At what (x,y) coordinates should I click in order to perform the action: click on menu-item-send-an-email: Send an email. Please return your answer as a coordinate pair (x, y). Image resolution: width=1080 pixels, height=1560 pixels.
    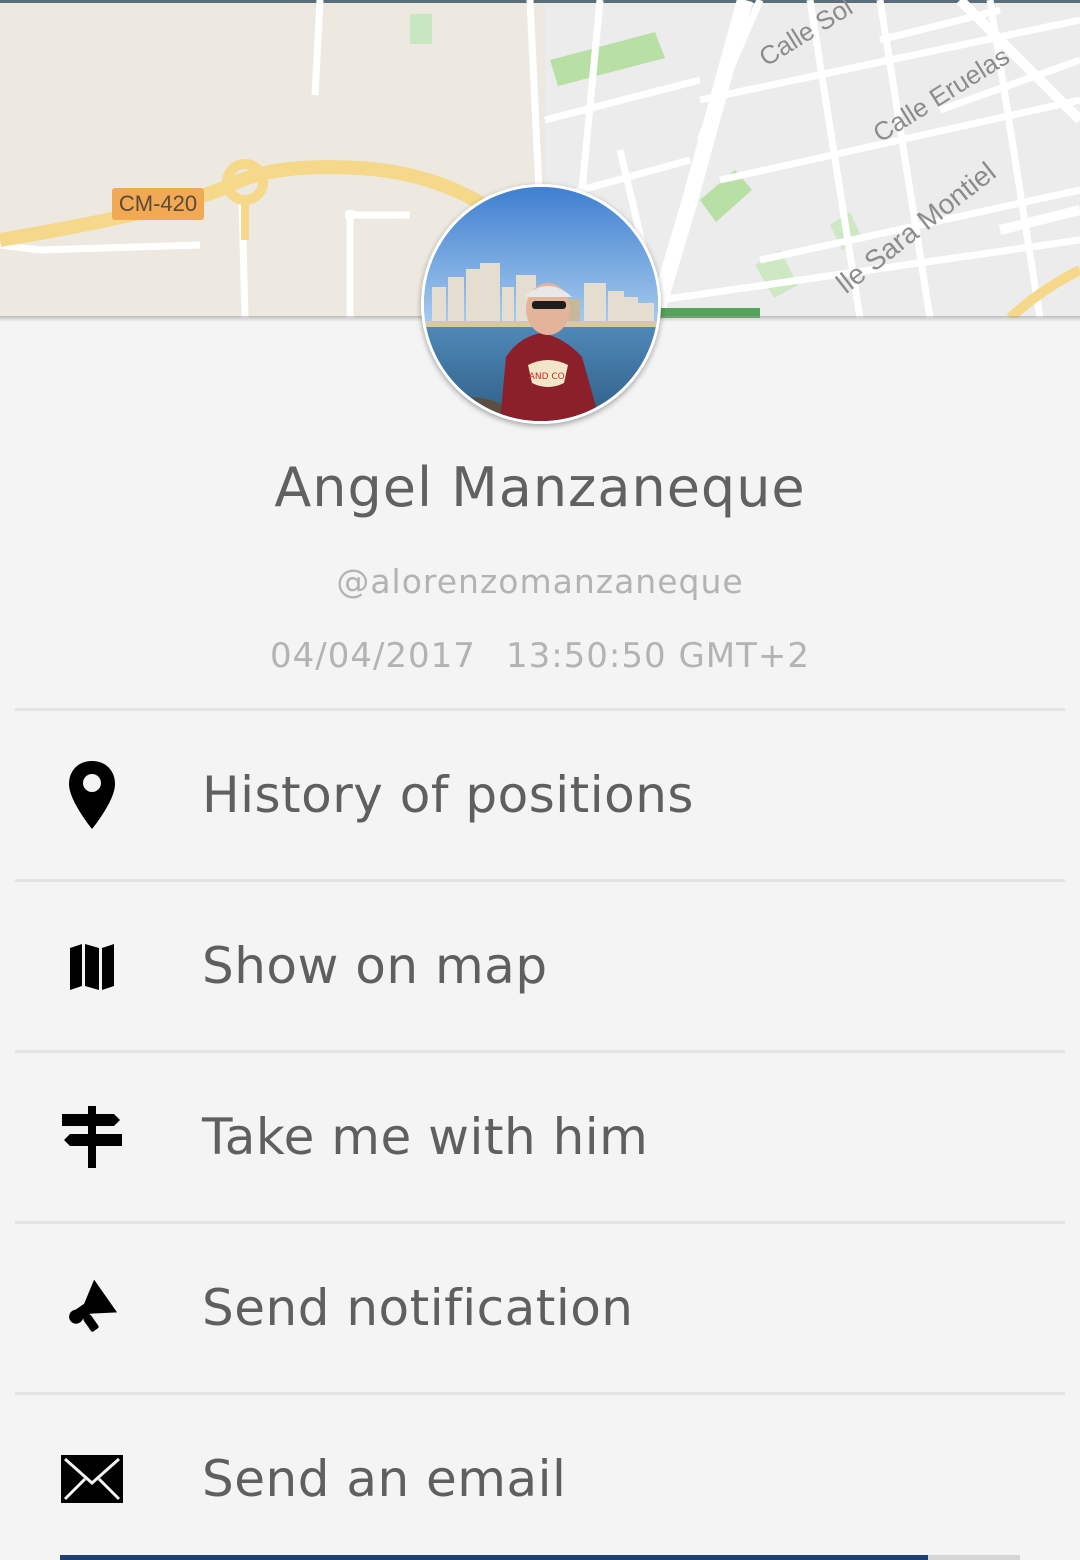
    Looking at the image, I should click on (540, 1477).